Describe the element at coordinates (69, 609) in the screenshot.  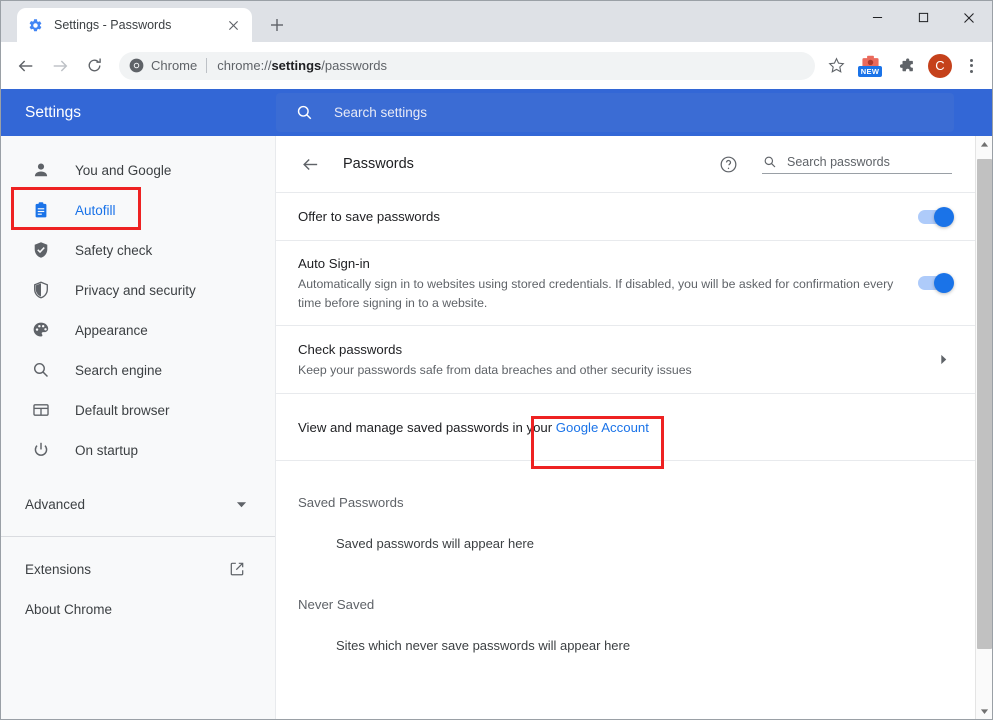
I see `sidebar-about-label: About Chrome` at that location.